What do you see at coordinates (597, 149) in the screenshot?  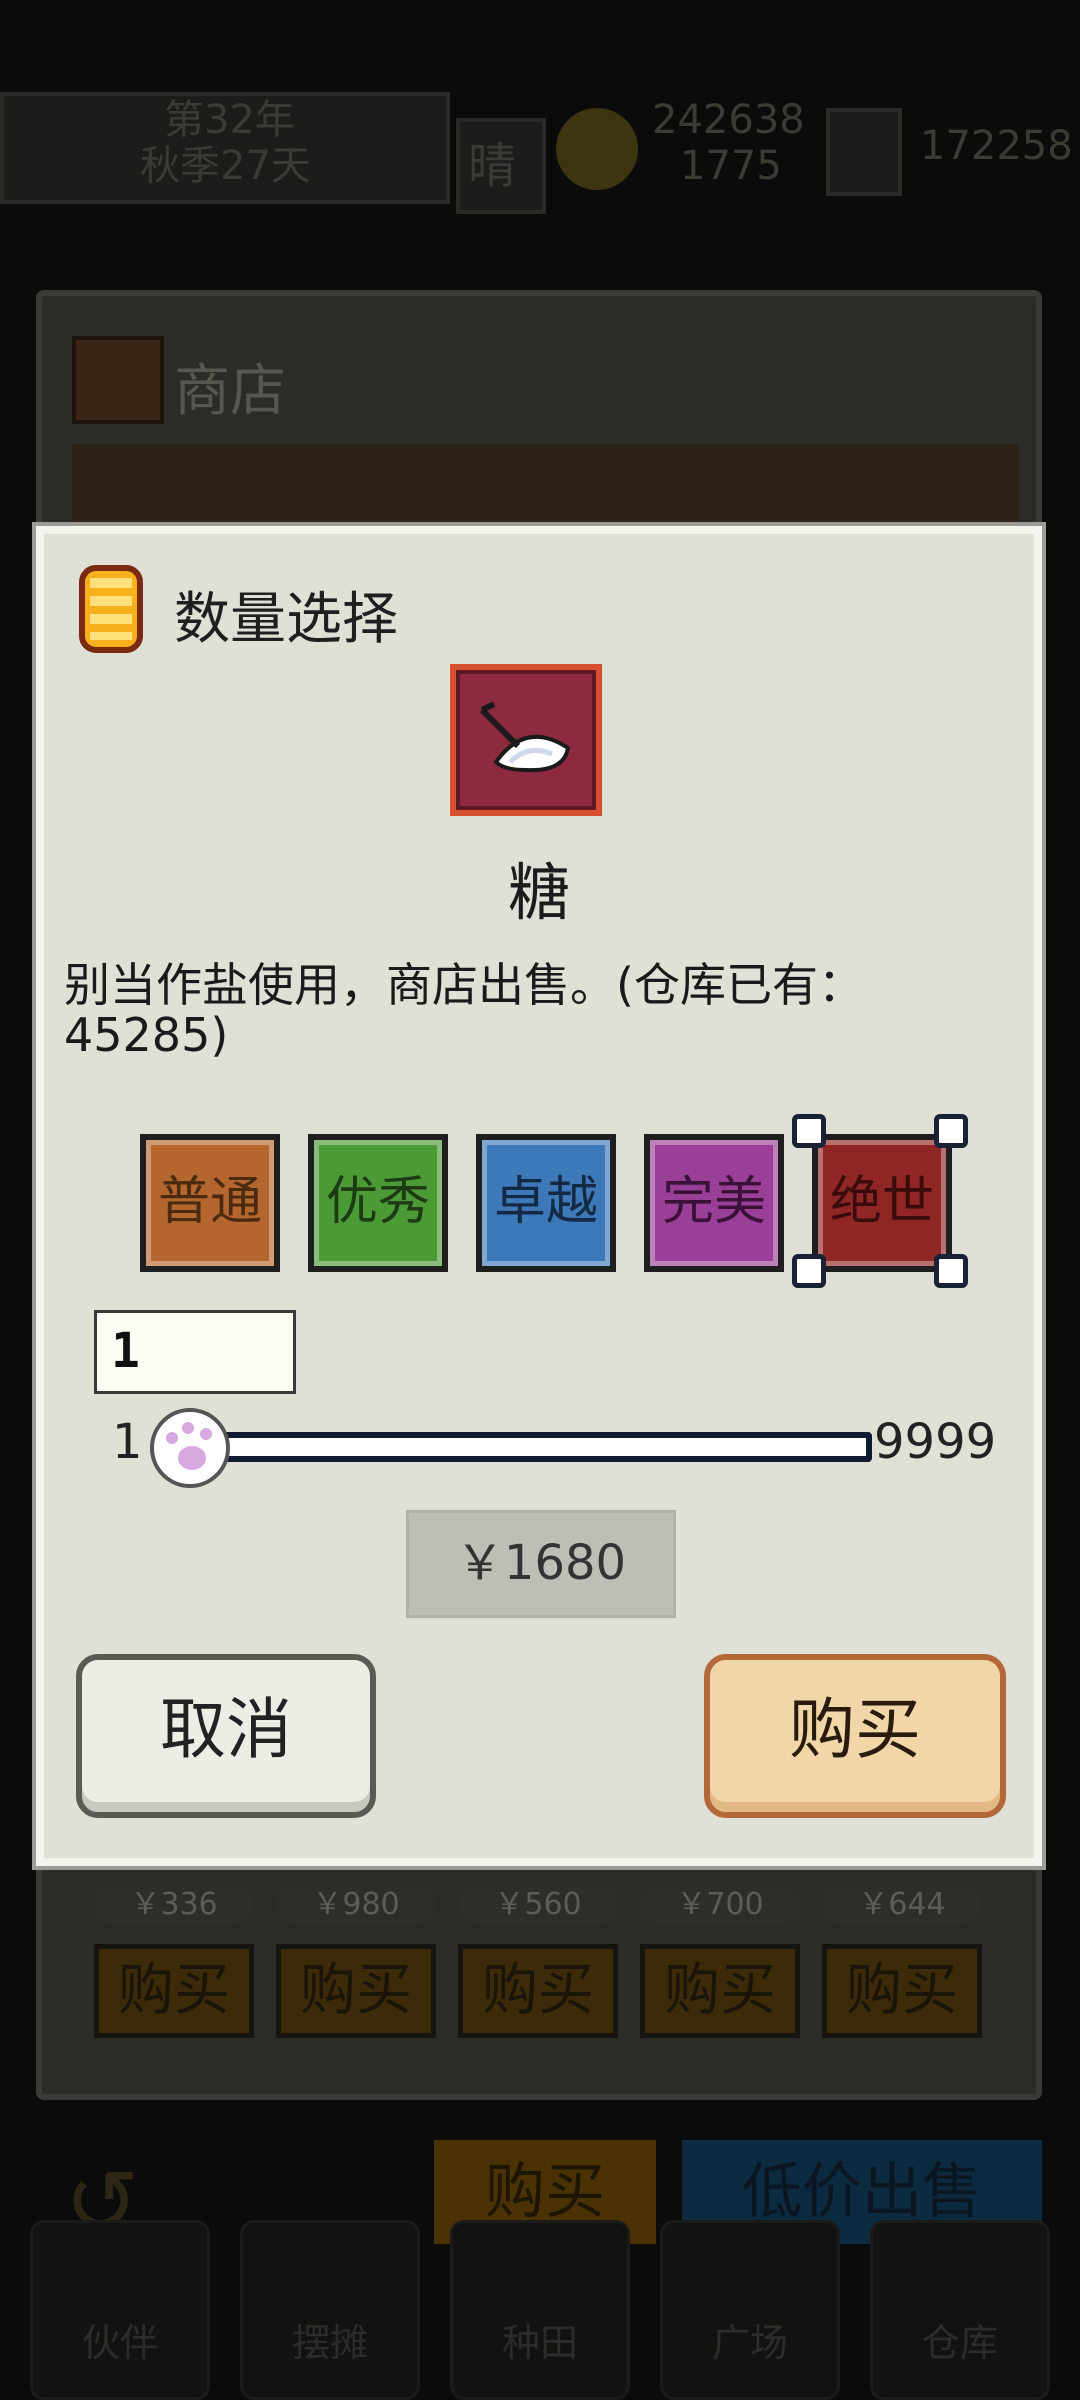 I see `coin-icon` at bounding box center [597, 149].